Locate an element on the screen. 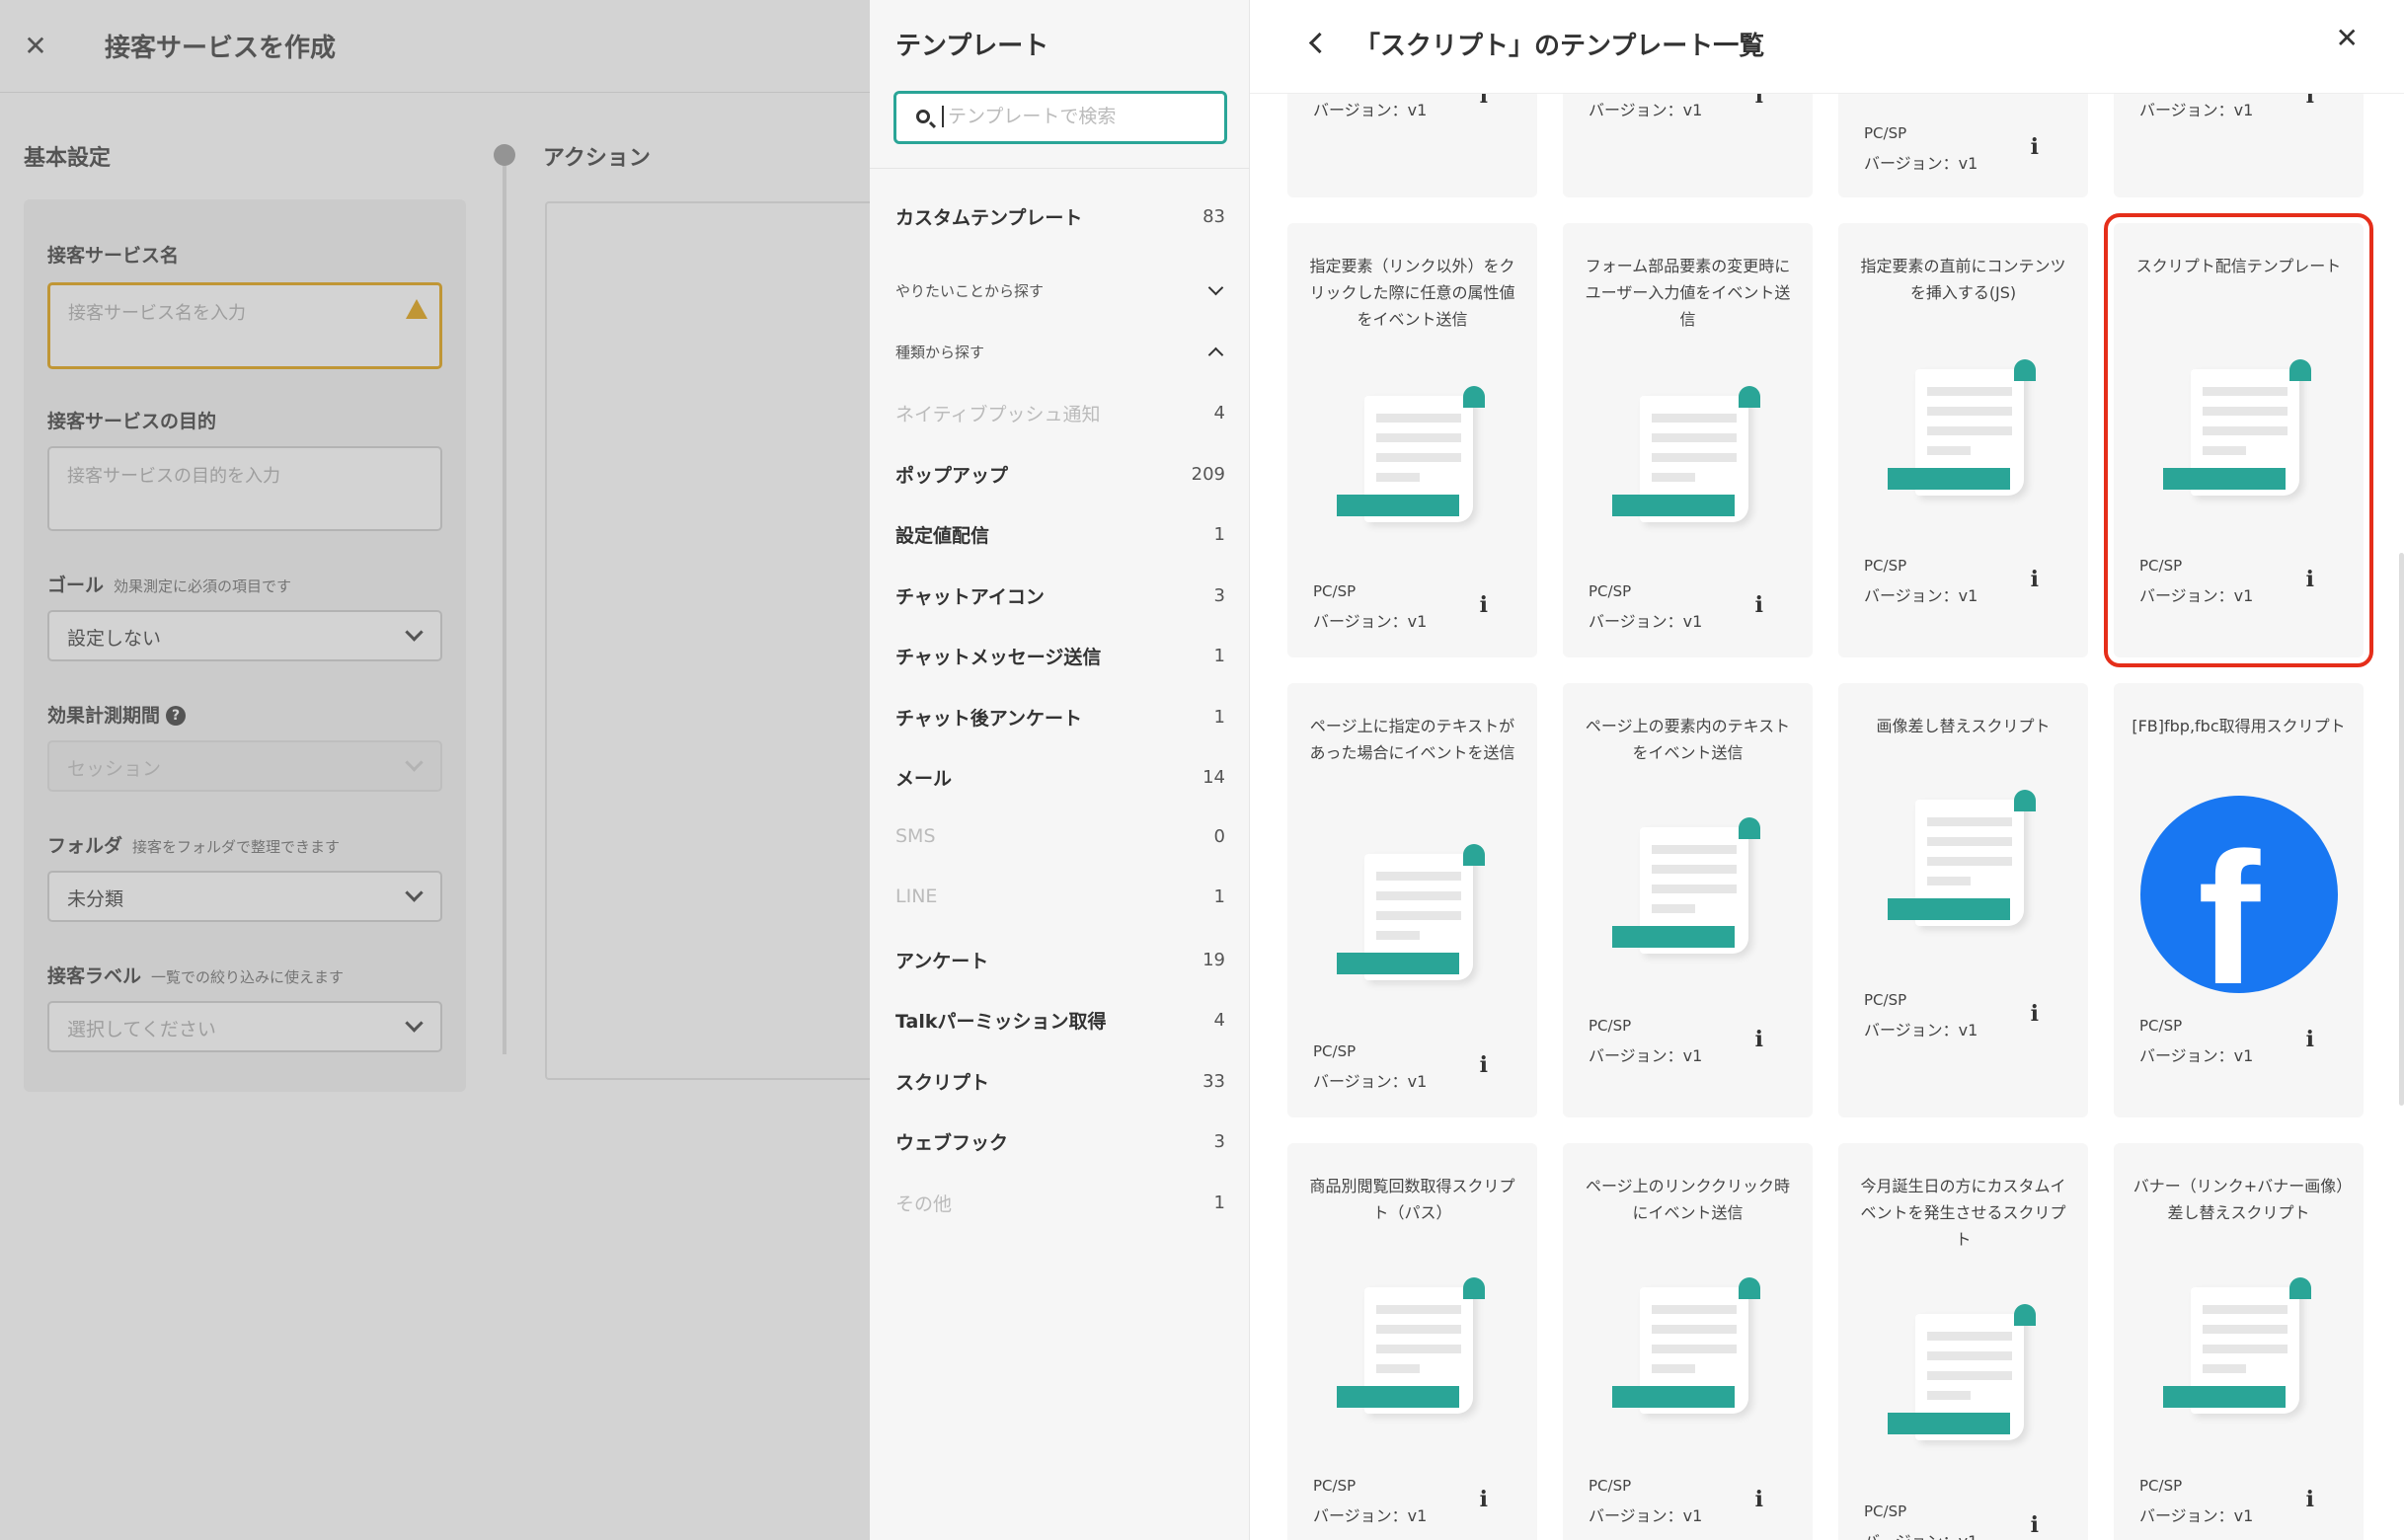 The width and height of the screenshot is (2404, 1540). category-label: Talkパーミッション取得 is located at coordinates (1001, 1022).